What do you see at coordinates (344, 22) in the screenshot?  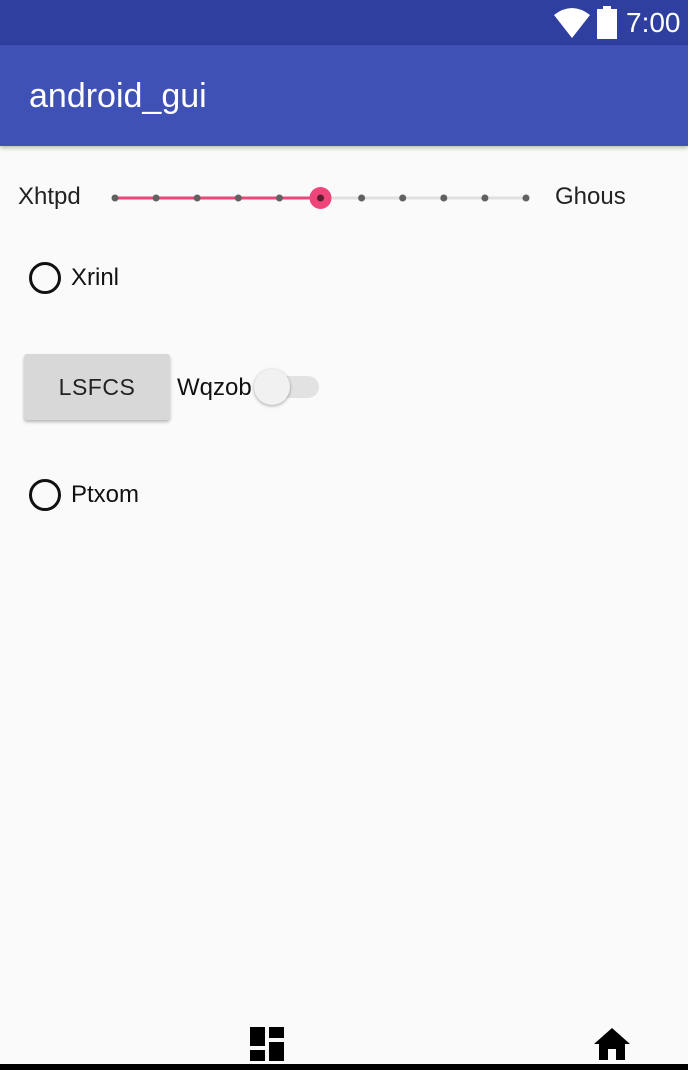 I see `status-bar: 7:00` at bounding box center [344, 22].